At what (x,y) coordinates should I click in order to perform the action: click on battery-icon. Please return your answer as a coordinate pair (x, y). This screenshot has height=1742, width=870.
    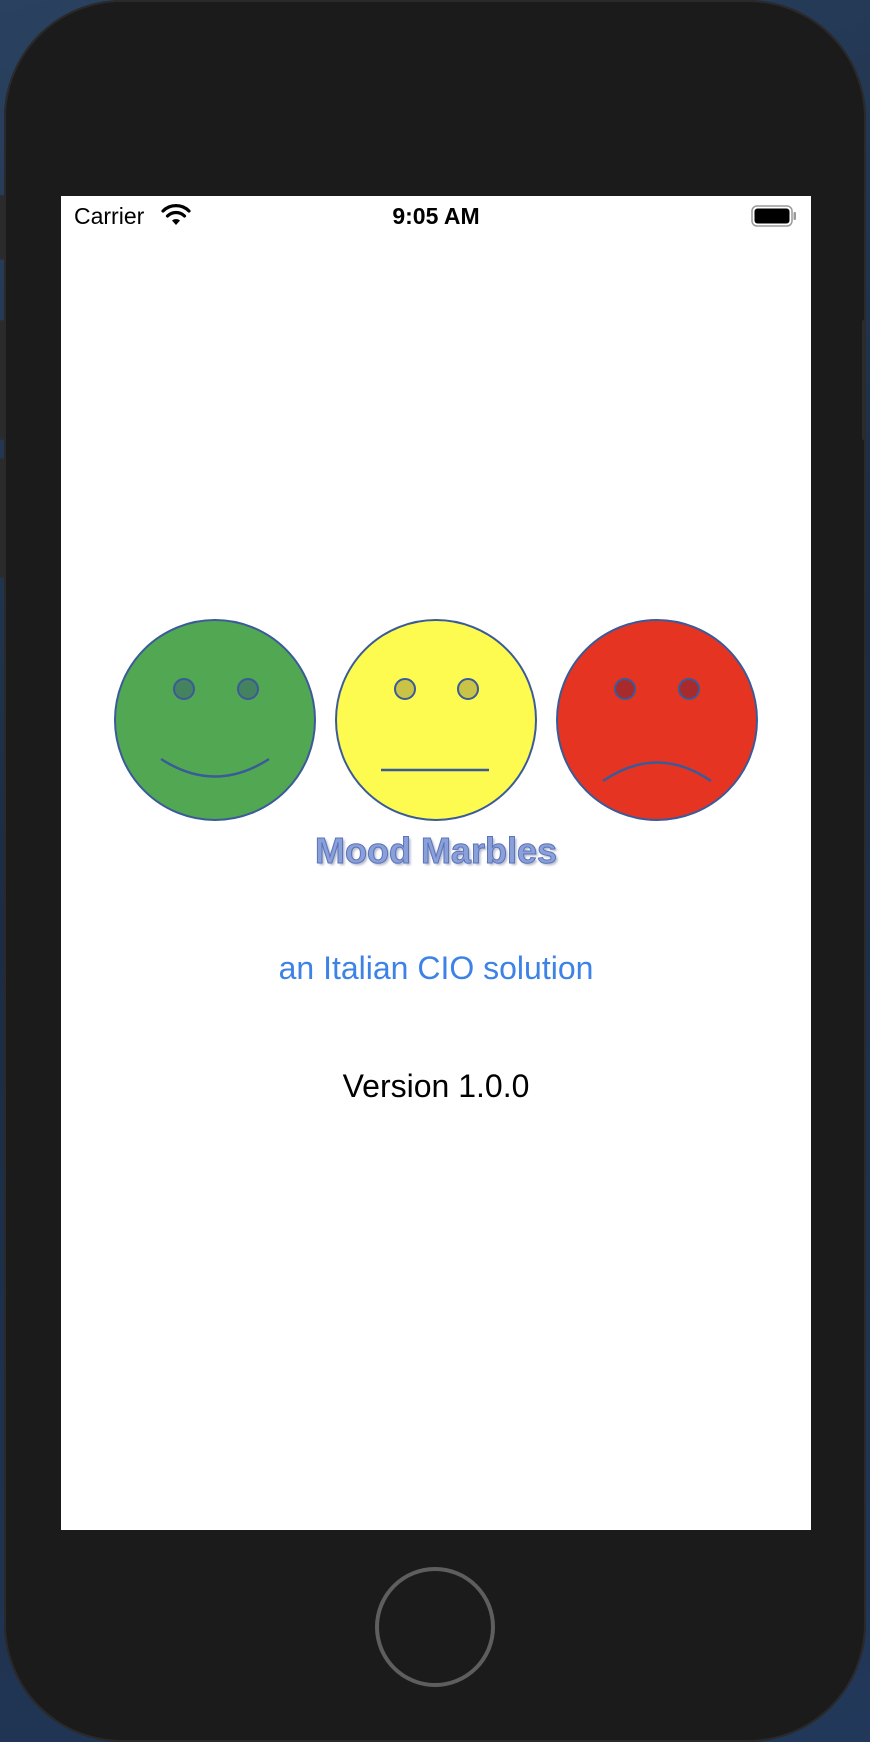
    Looking at the image, I should click on (773, 216).